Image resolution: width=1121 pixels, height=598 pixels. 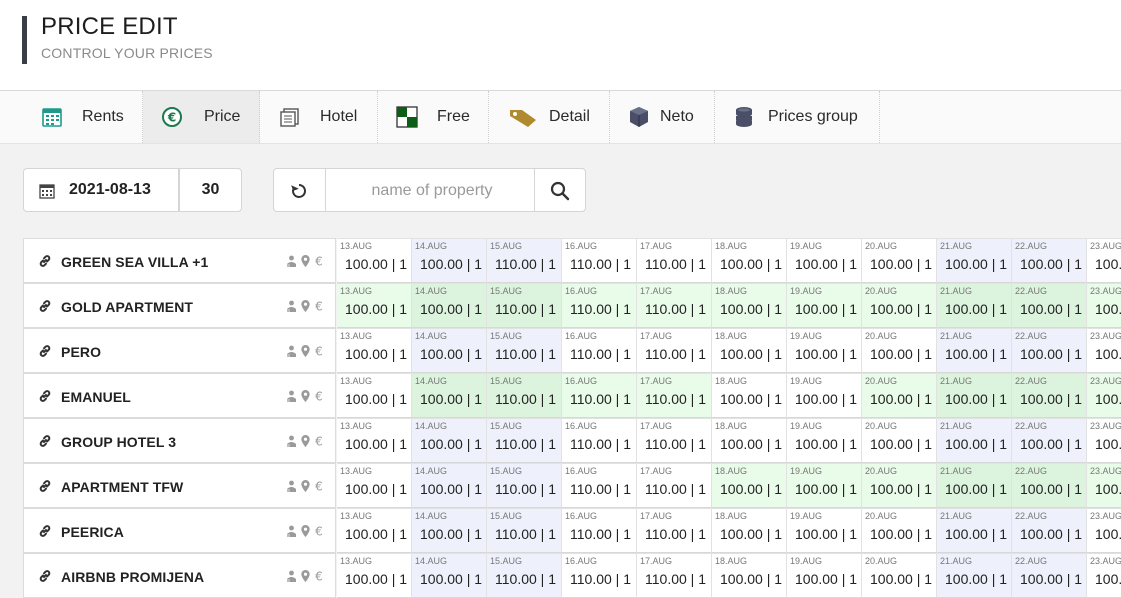 I want to click on date-picker: 2021-08-13, so click(x=101, y=190).